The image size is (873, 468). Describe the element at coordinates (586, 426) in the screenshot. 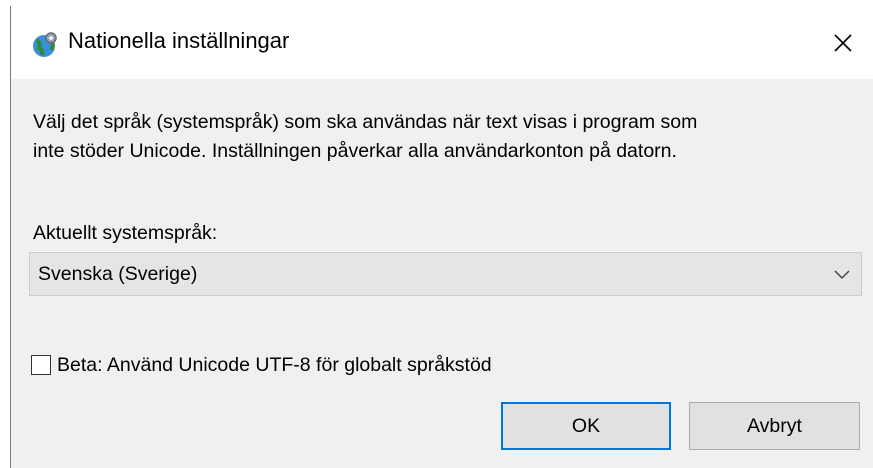

I see `ok-button: OK` at that location.